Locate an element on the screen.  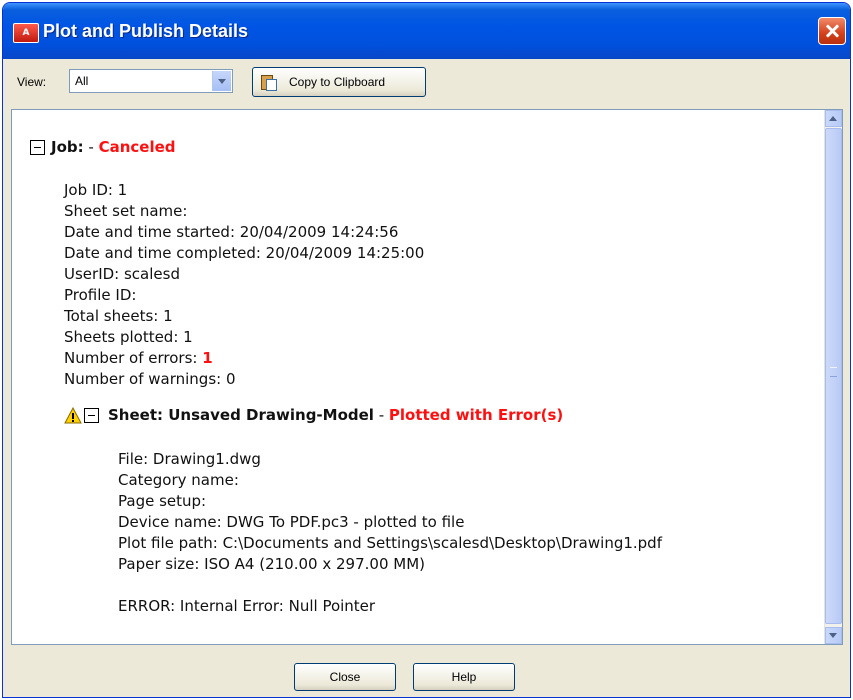
copy-to-clipboard-button: Copy to Clipboard is located at coordinates (339, 82).